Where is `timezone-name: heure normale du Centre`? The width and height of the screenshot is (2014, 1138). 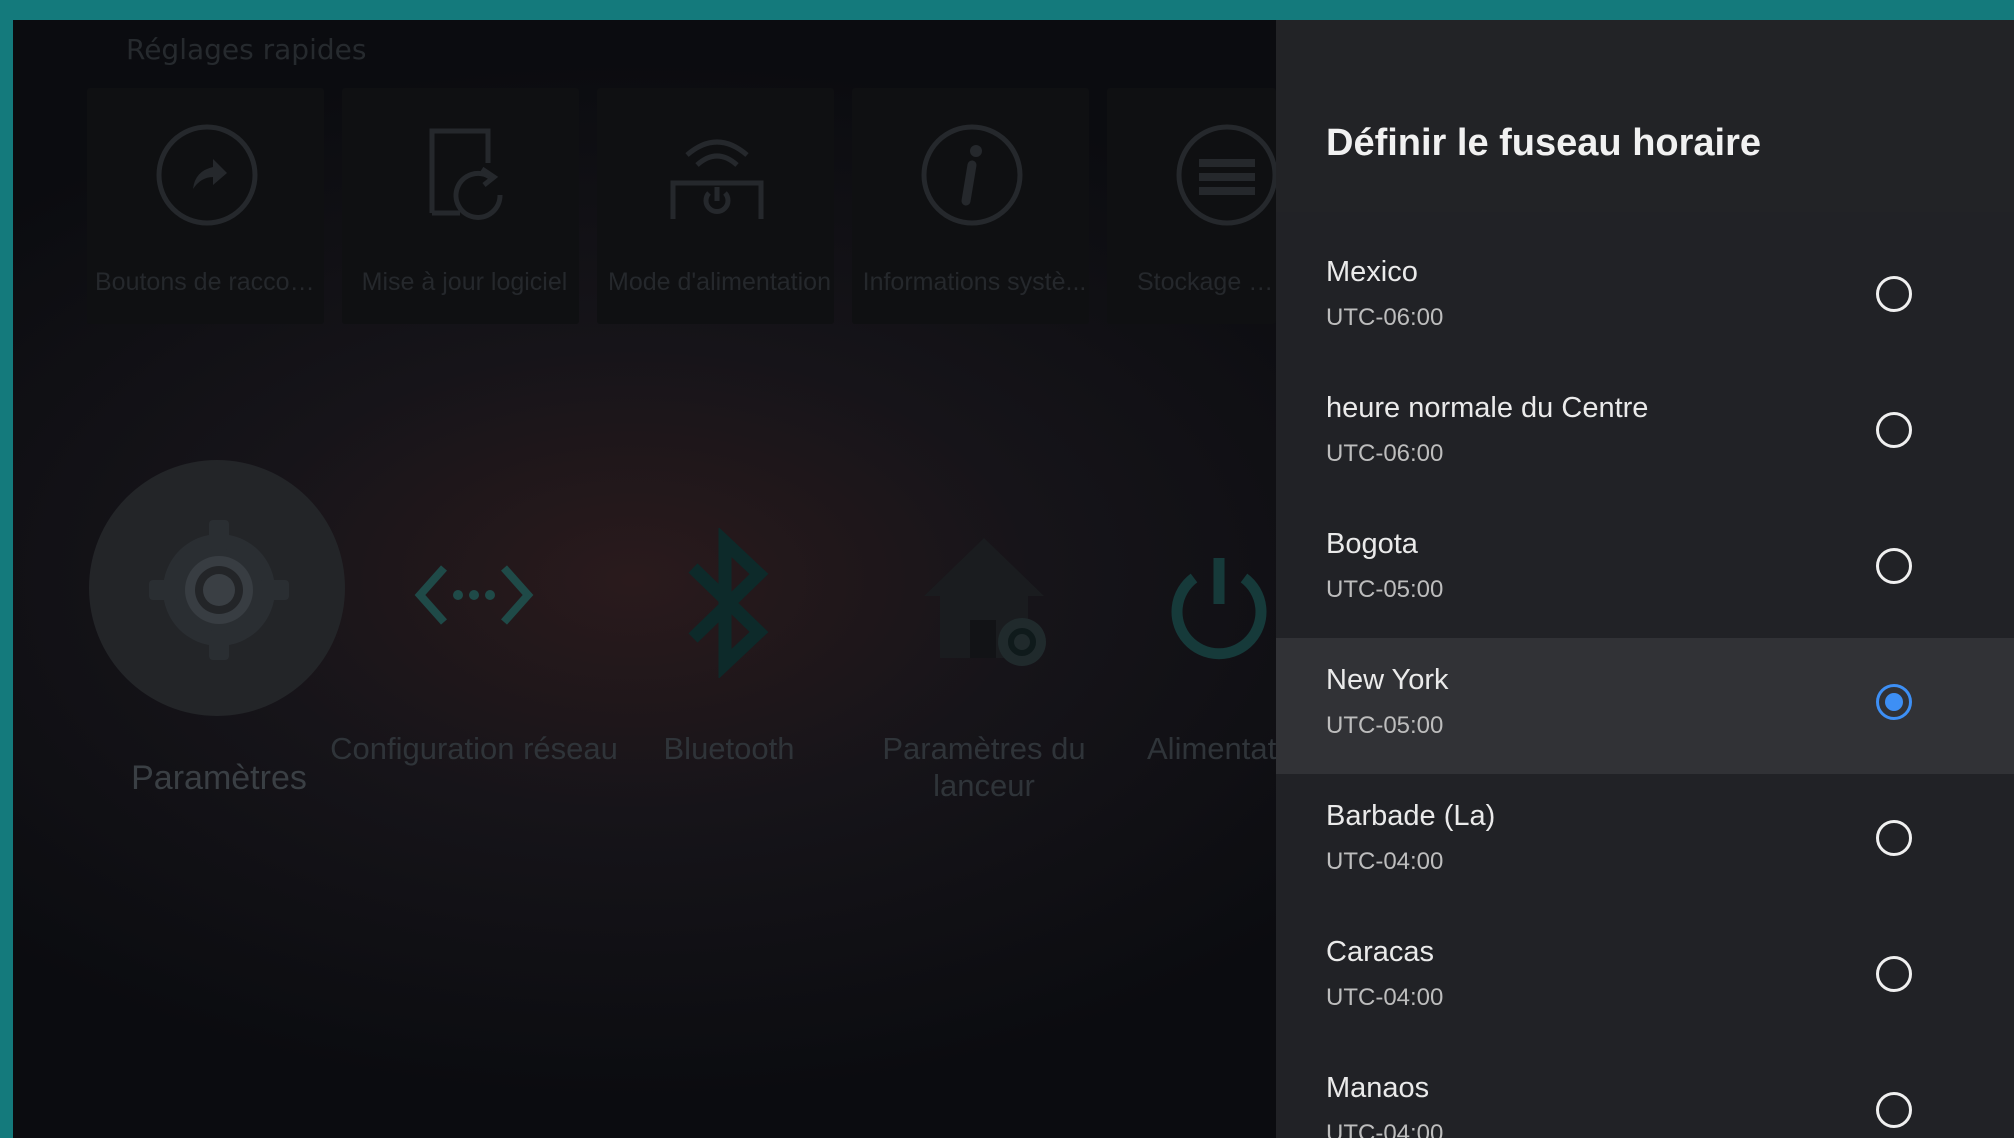 timezone-name: heure normale du Centre is located at coordinates (1487, 408).